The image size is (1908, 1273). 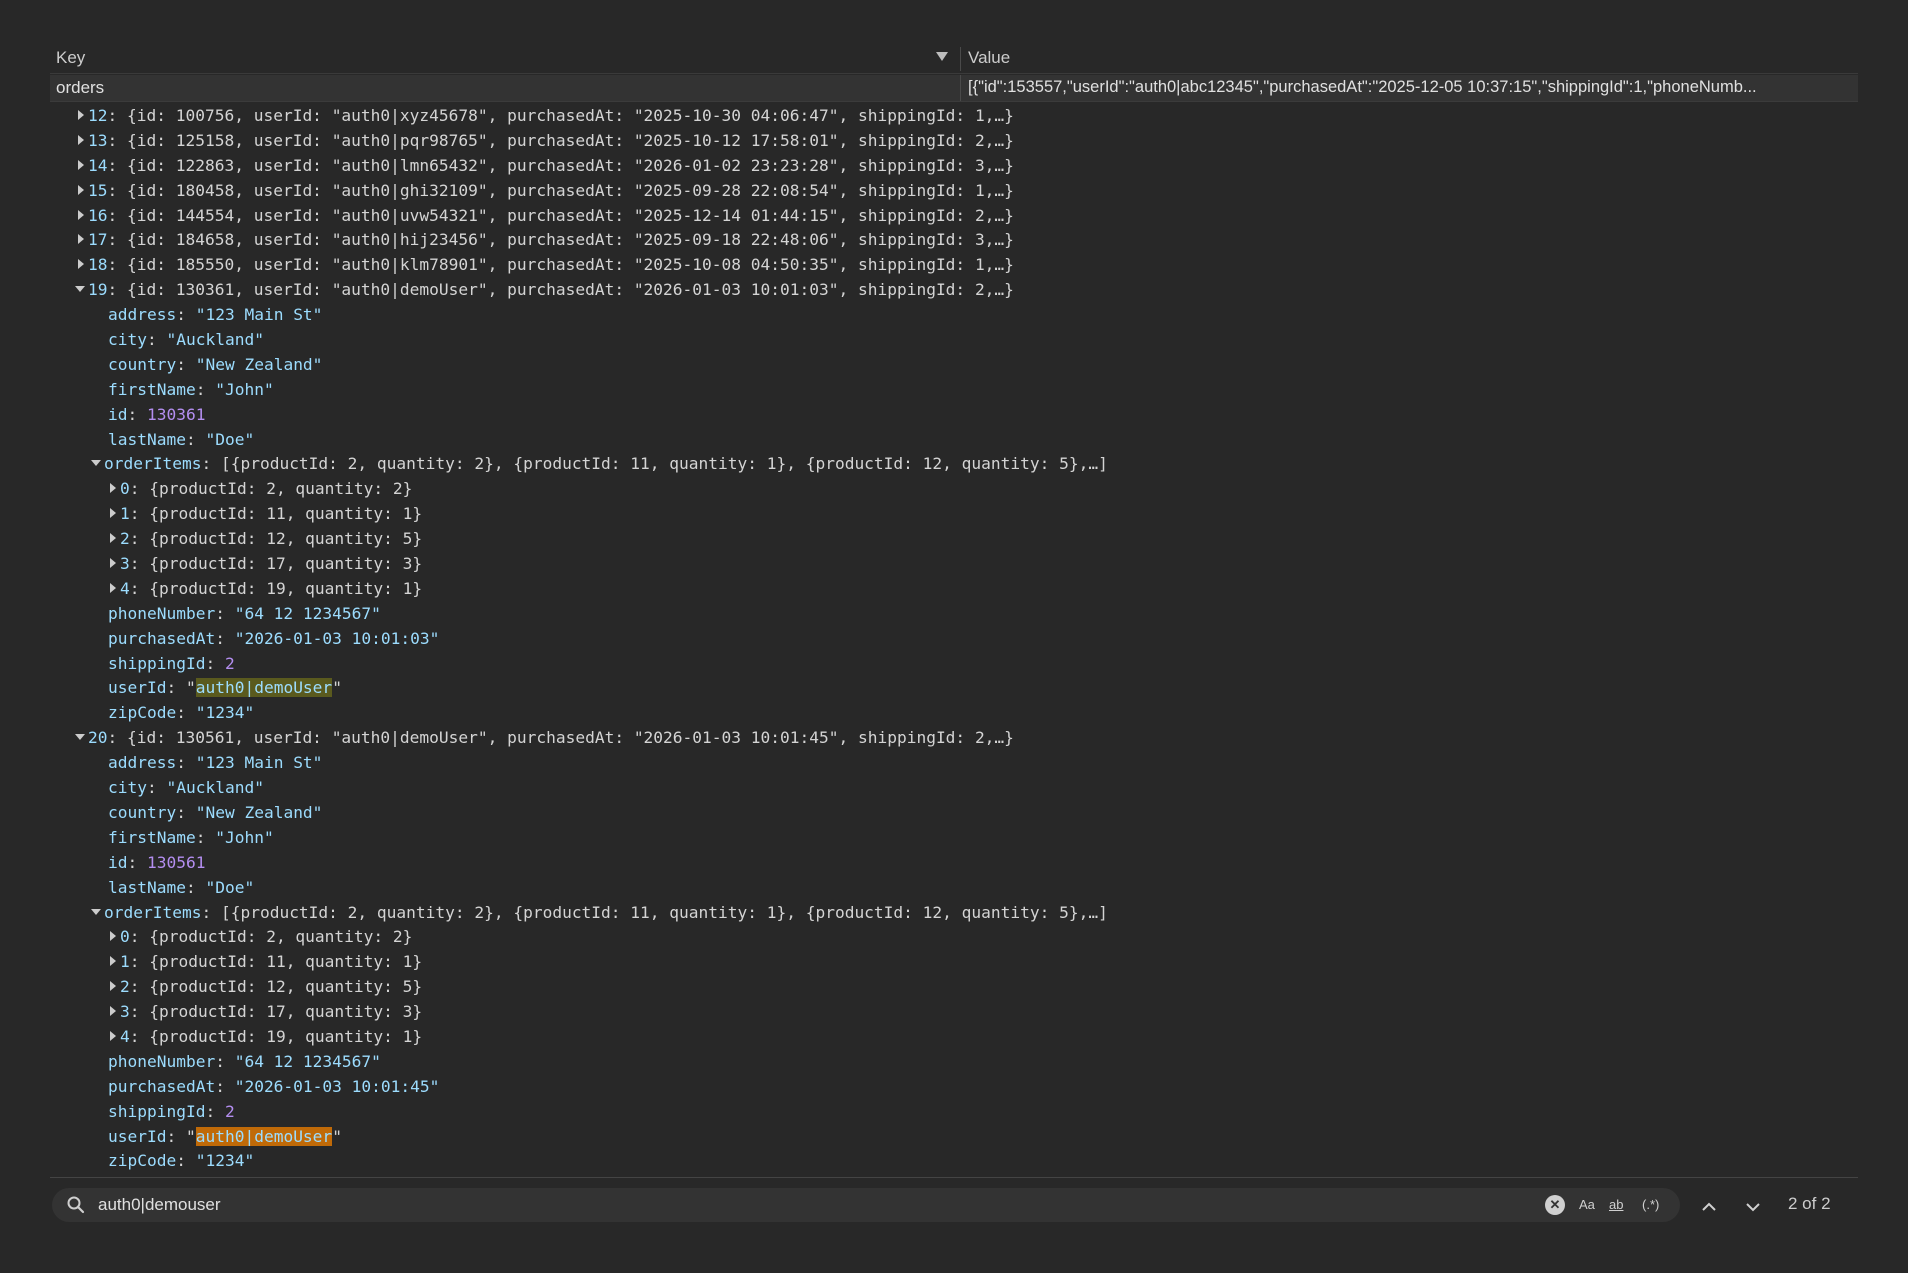 What do you see at coordinates (157, 414) in the screenshot?
I see `property-row: id: 130361` at bounding box center [157, 414].